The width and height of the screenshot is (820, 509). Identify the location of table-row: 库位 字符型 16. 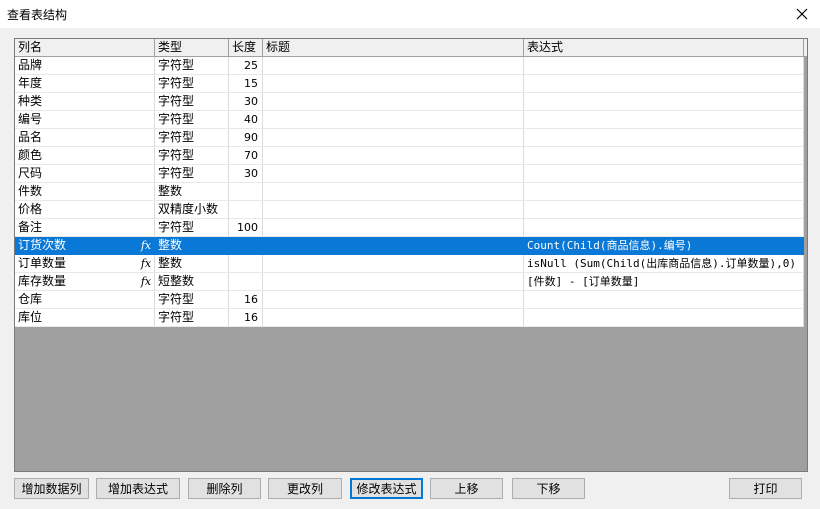
(409, 318).